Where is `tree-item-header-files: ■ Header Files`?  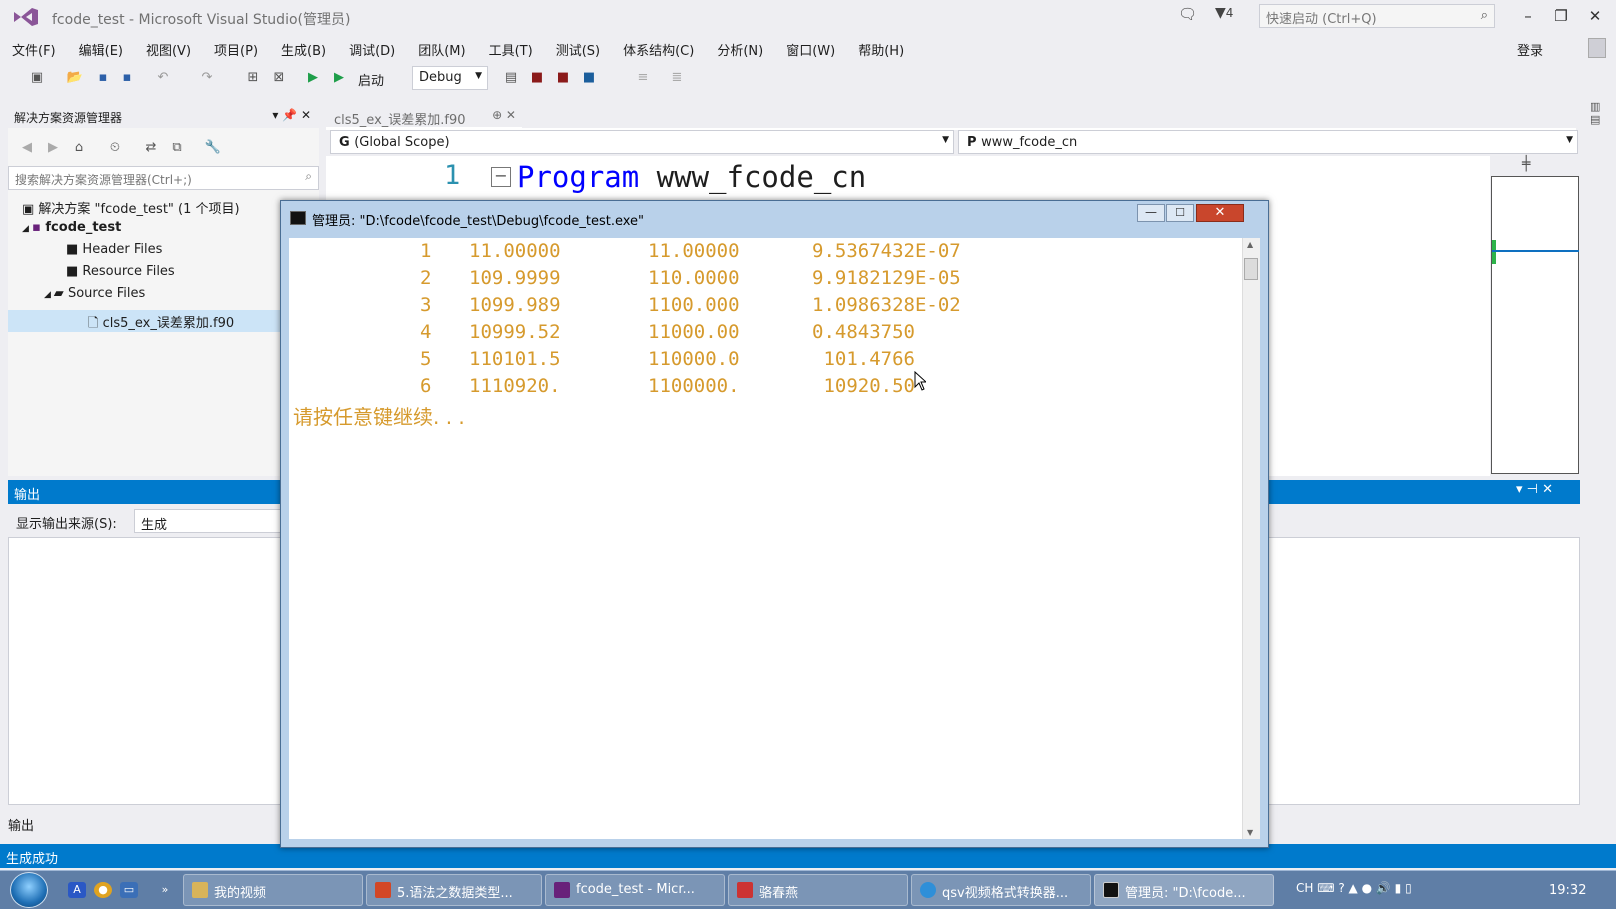
tree-item-header-files: ■ Header Files is located at coordinates (114, 249).